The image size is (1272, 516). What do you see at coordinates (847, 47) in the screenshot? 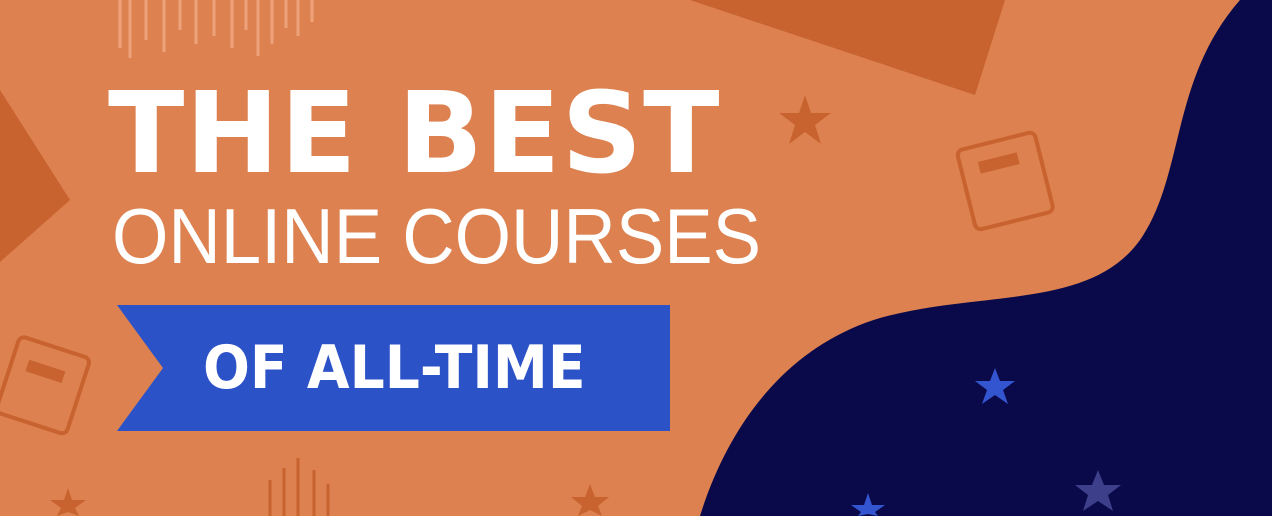
I see `shape-top-right` at bounding box center [847, 47].